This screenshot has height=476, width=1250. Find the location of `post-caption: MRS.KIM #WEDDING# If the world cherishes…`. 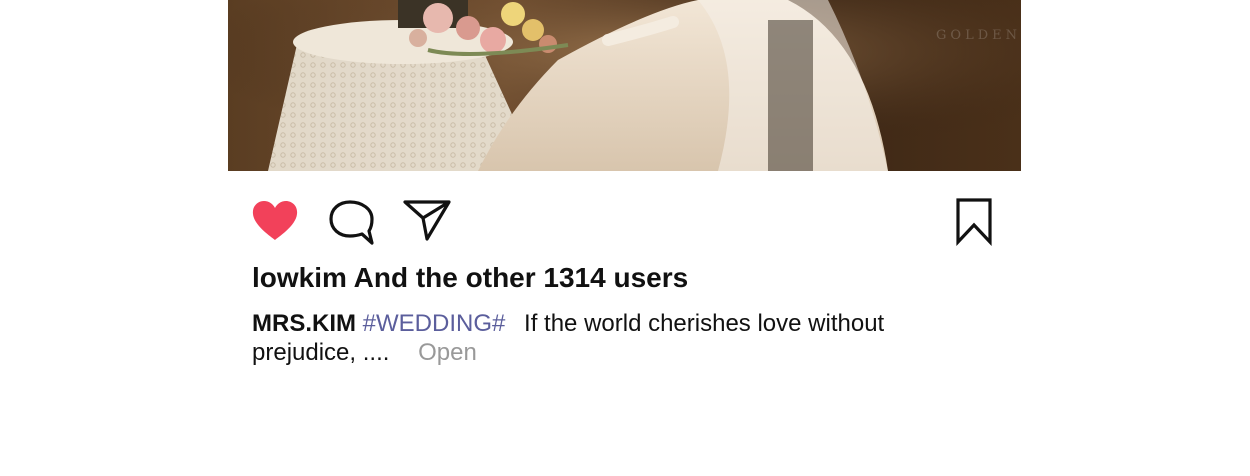

post-caption: MRS.KIM #WEDDING# If the world cherishes… is located at coordinates (592, 338).